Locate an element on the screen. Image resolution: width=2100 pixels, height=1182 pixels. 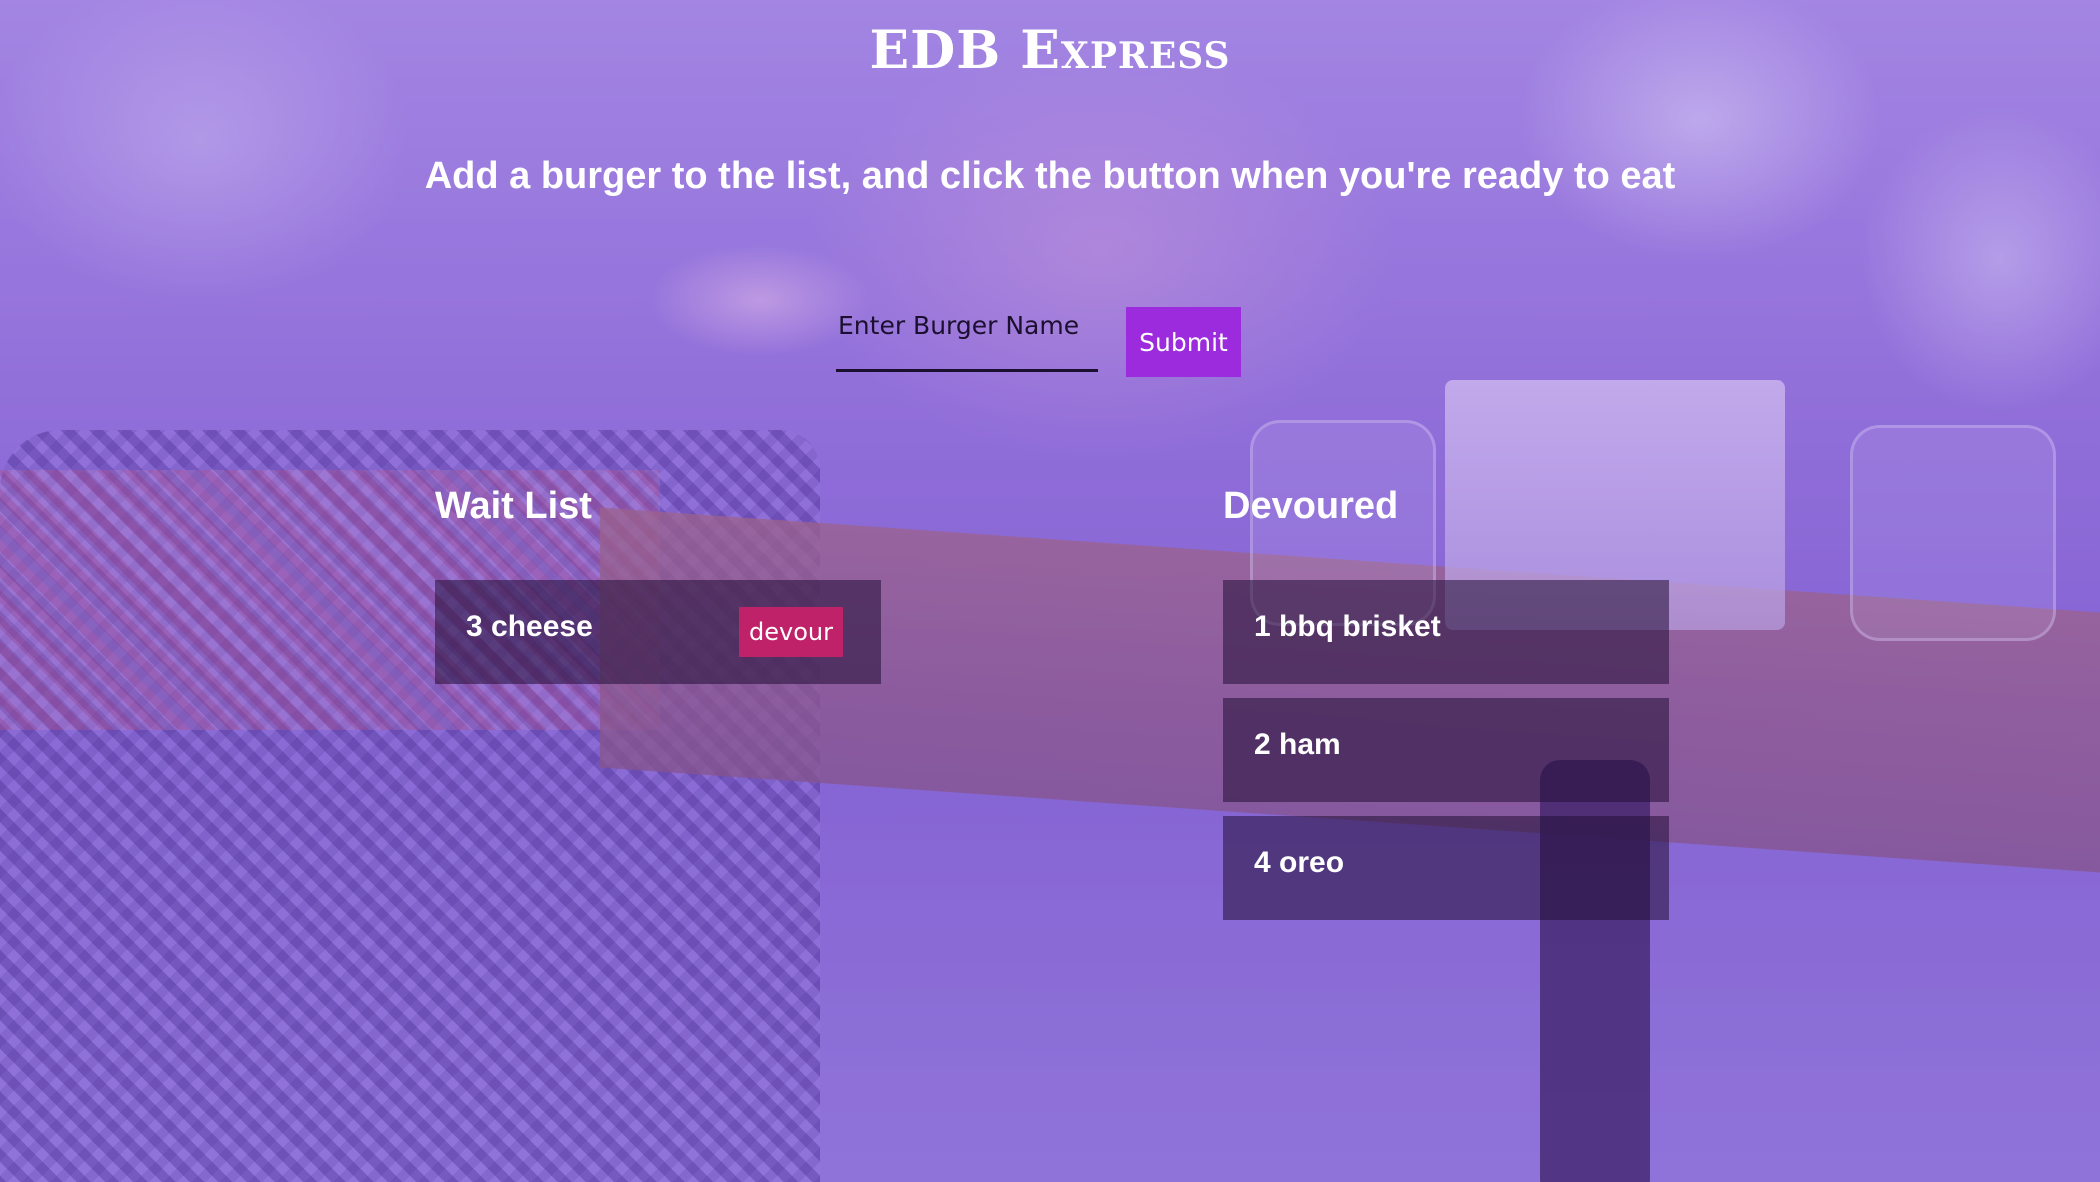
add-burger-form: Submit is located at coordinates (1038, 338).